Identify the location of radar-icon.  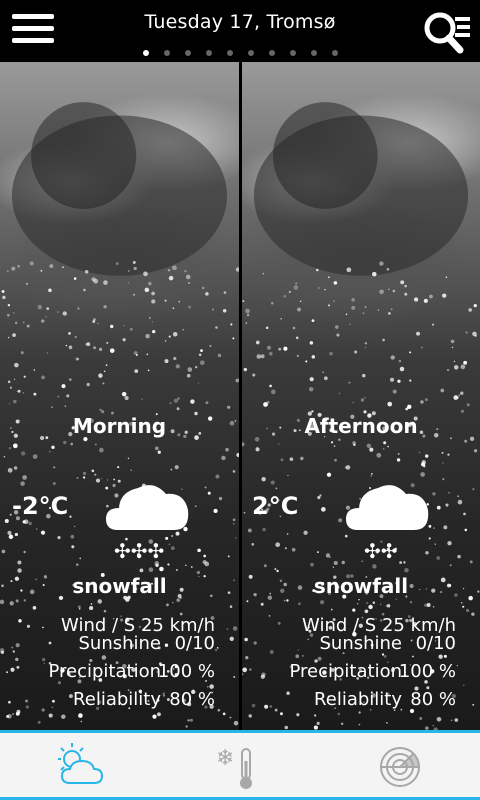
(400, 767).